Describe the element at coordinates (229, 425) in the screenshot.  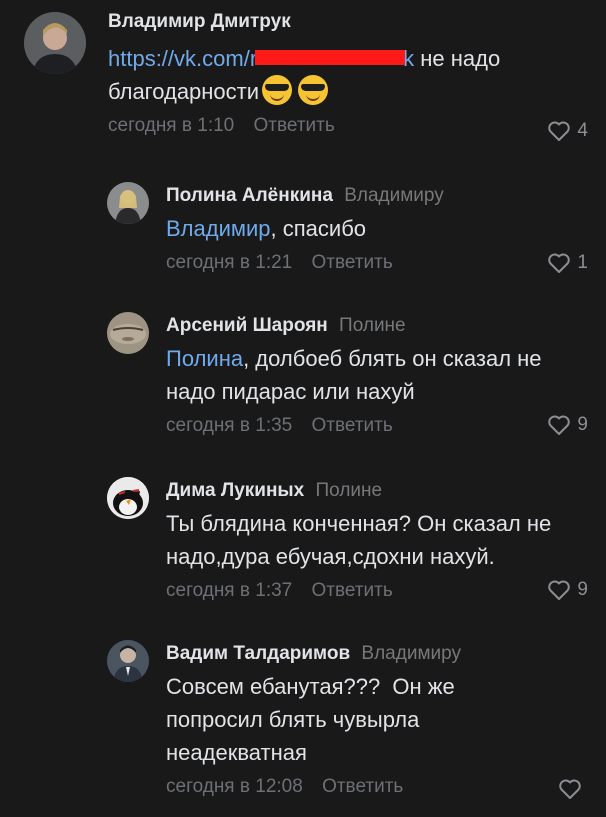
I see `timestamp: сегодня в 1:35` at that location.